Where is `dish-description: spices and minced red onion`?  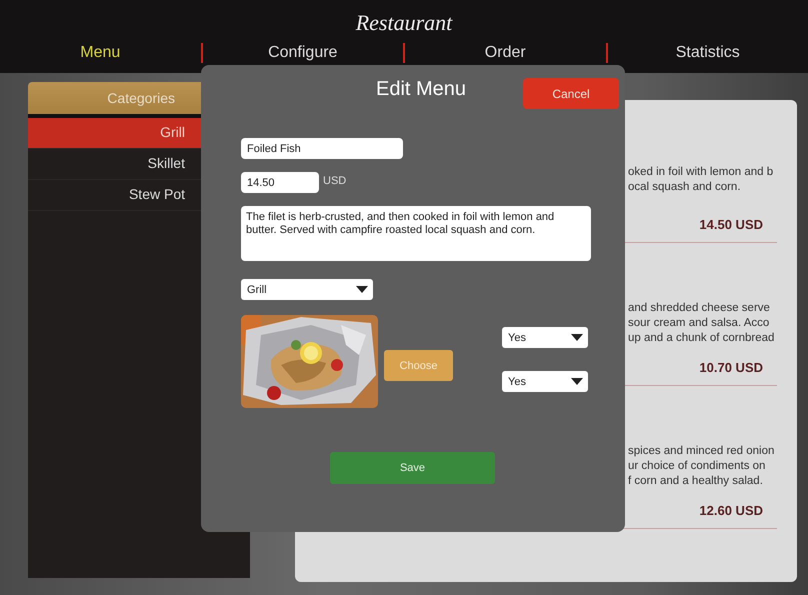 dish-description: spices and minced red onion is located at coordinates (701, 451).